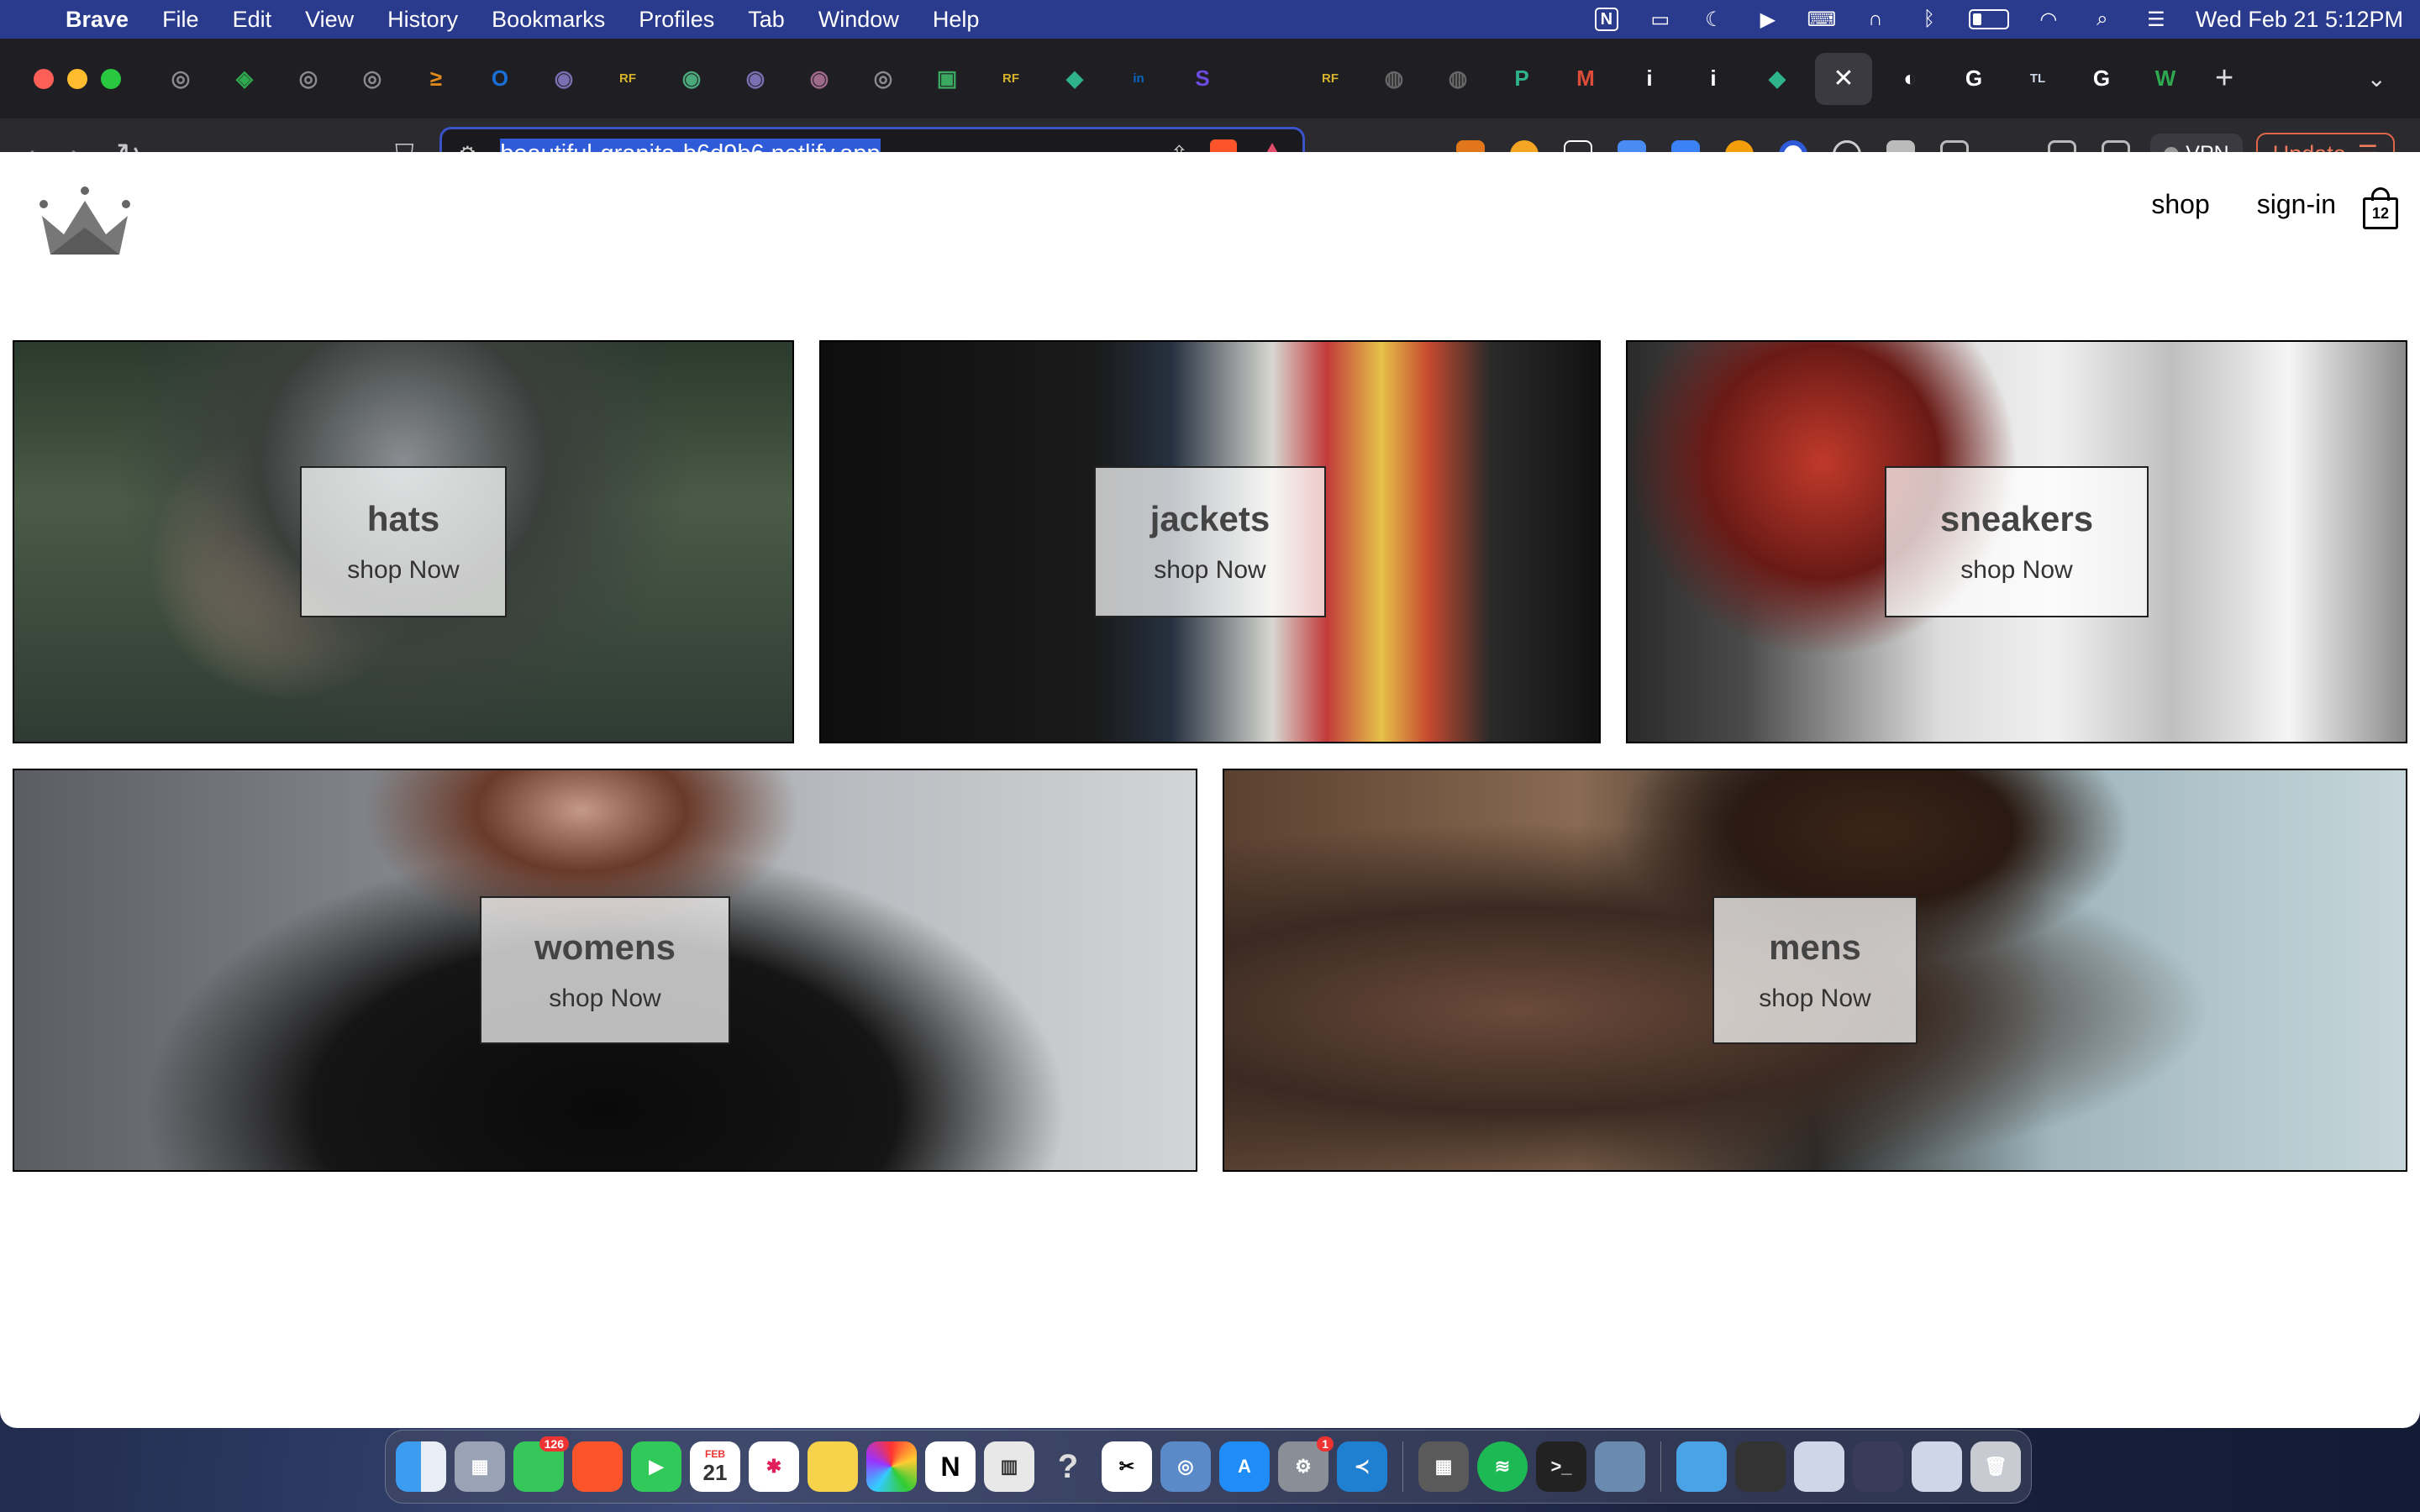 The image size is (2420, 1512). I want to click on jackets-label-box: jackets shop Now, so click(1210, 541).